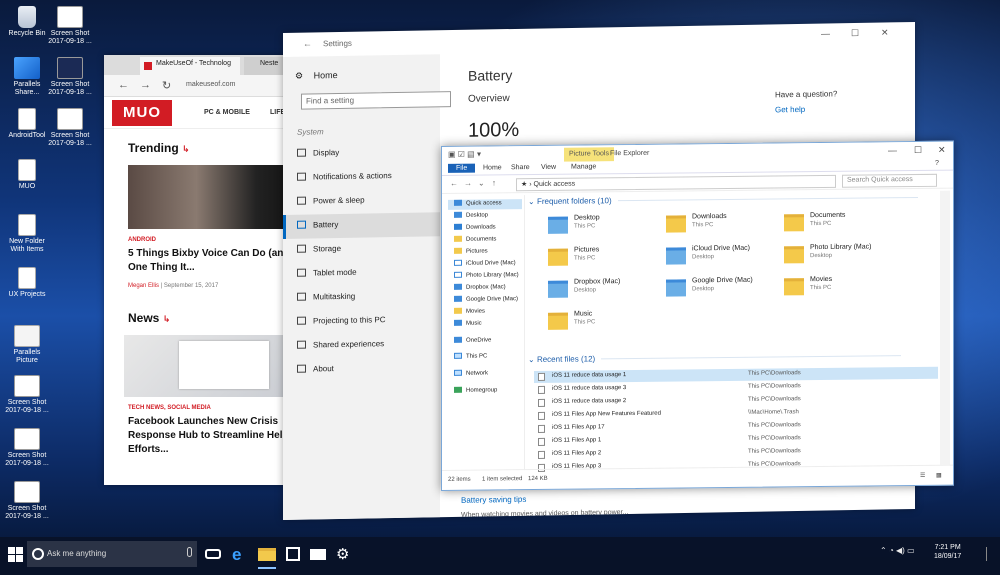  What do you see at coordinates (361, 249) in the screenshot?
I see `settings-item-storage: Storage` at bounding box center [361, 249].